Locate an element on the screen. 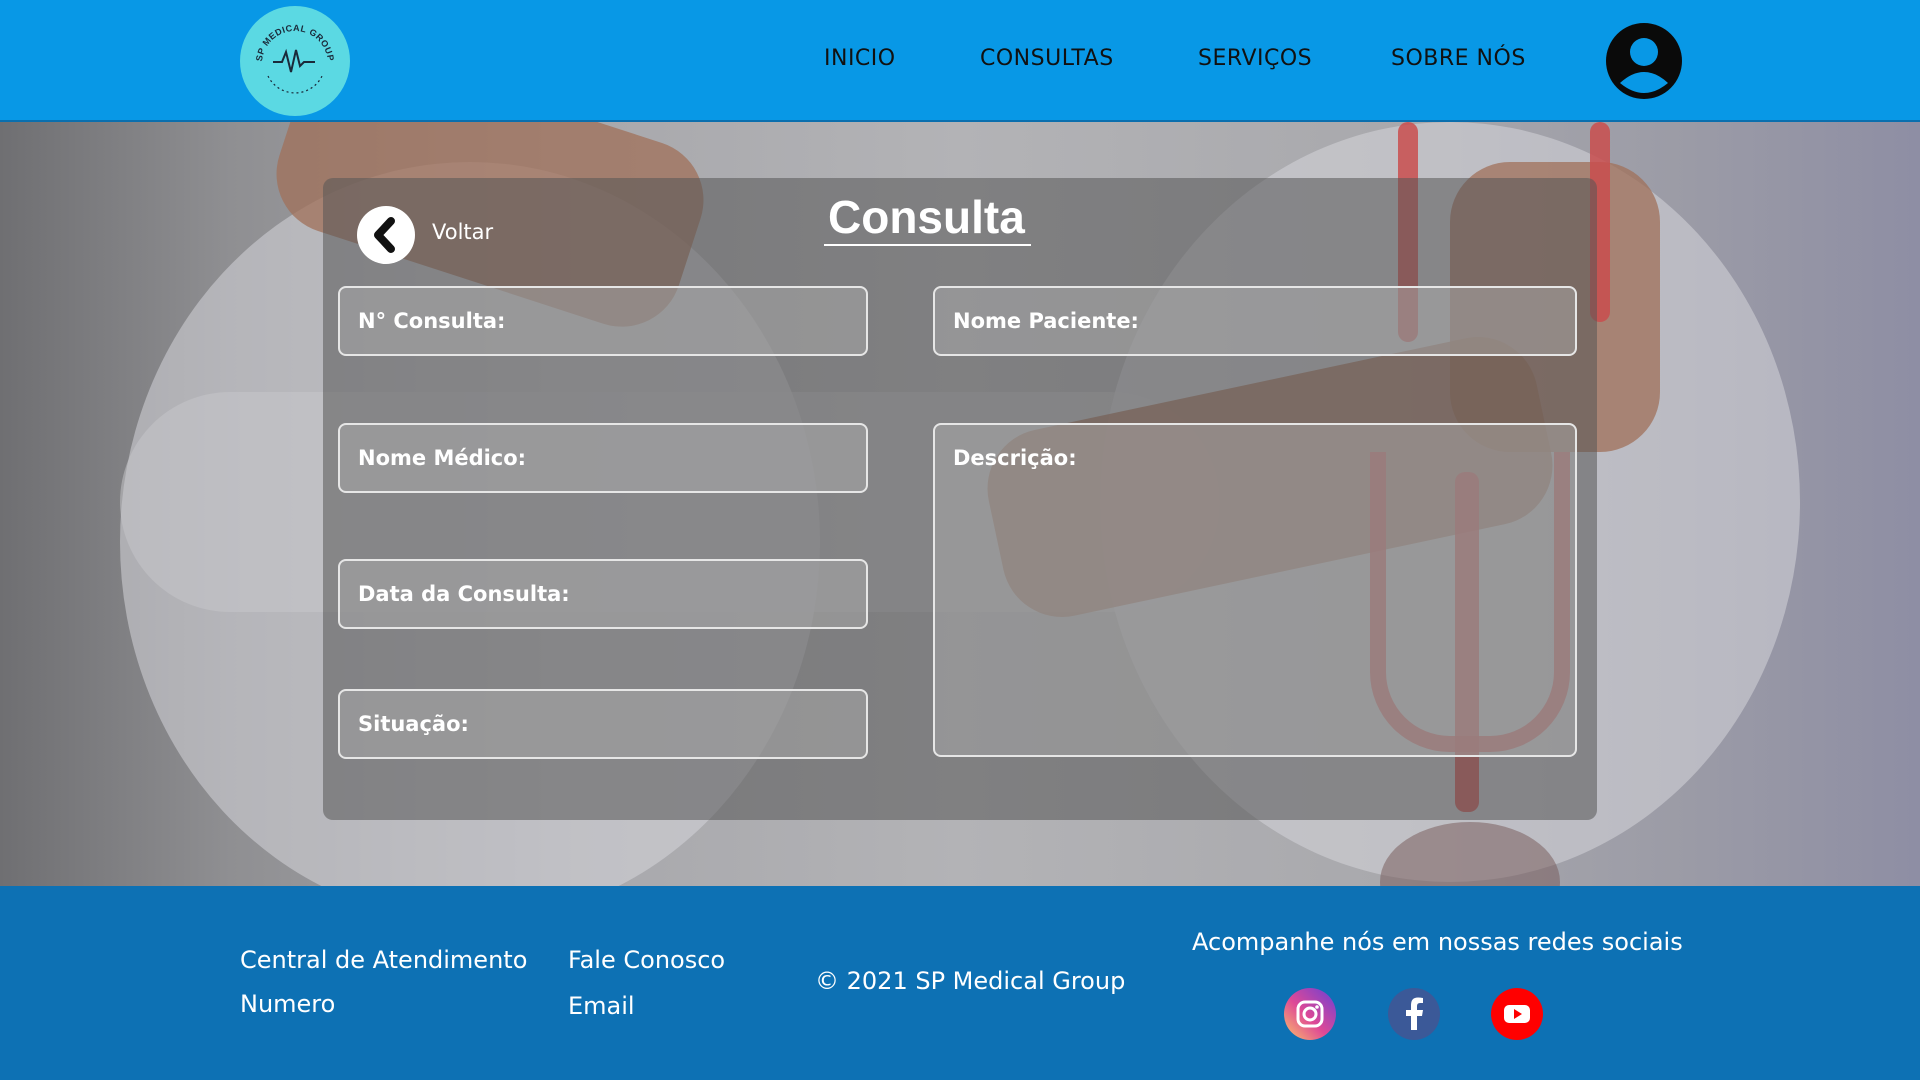 The image size is (1920, 1080). user-avatar-icon is located at coordinates (1644, 61).